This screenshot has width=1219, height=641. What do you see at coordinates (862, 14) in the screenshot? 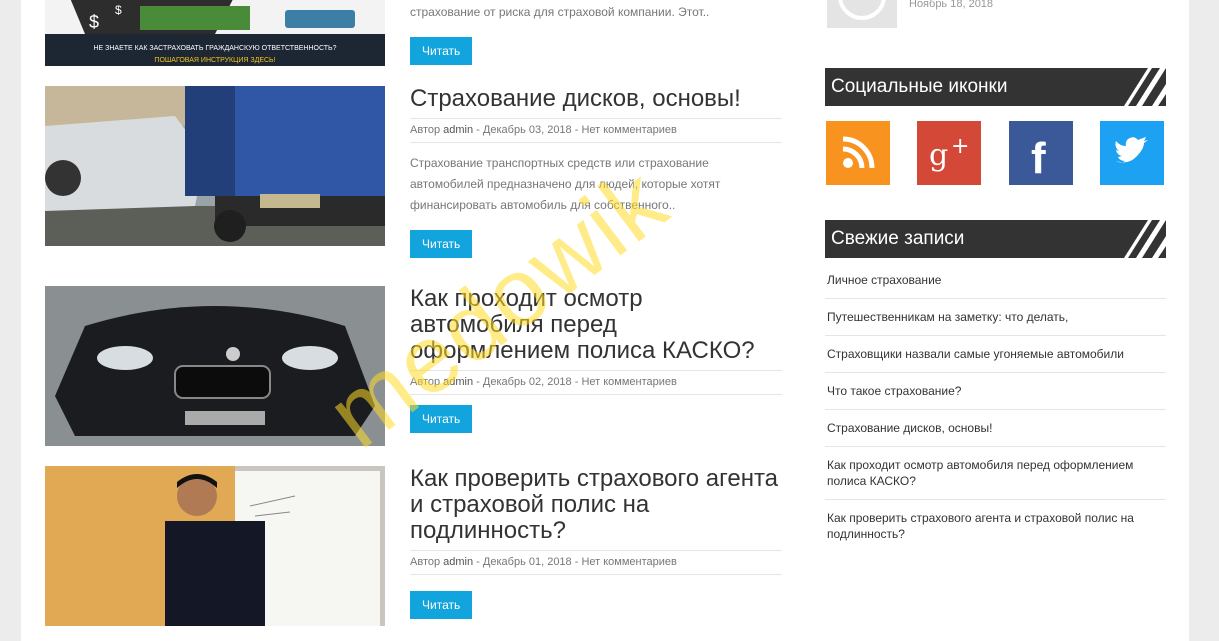
I see `avatar` at bounding box center [862, 14].